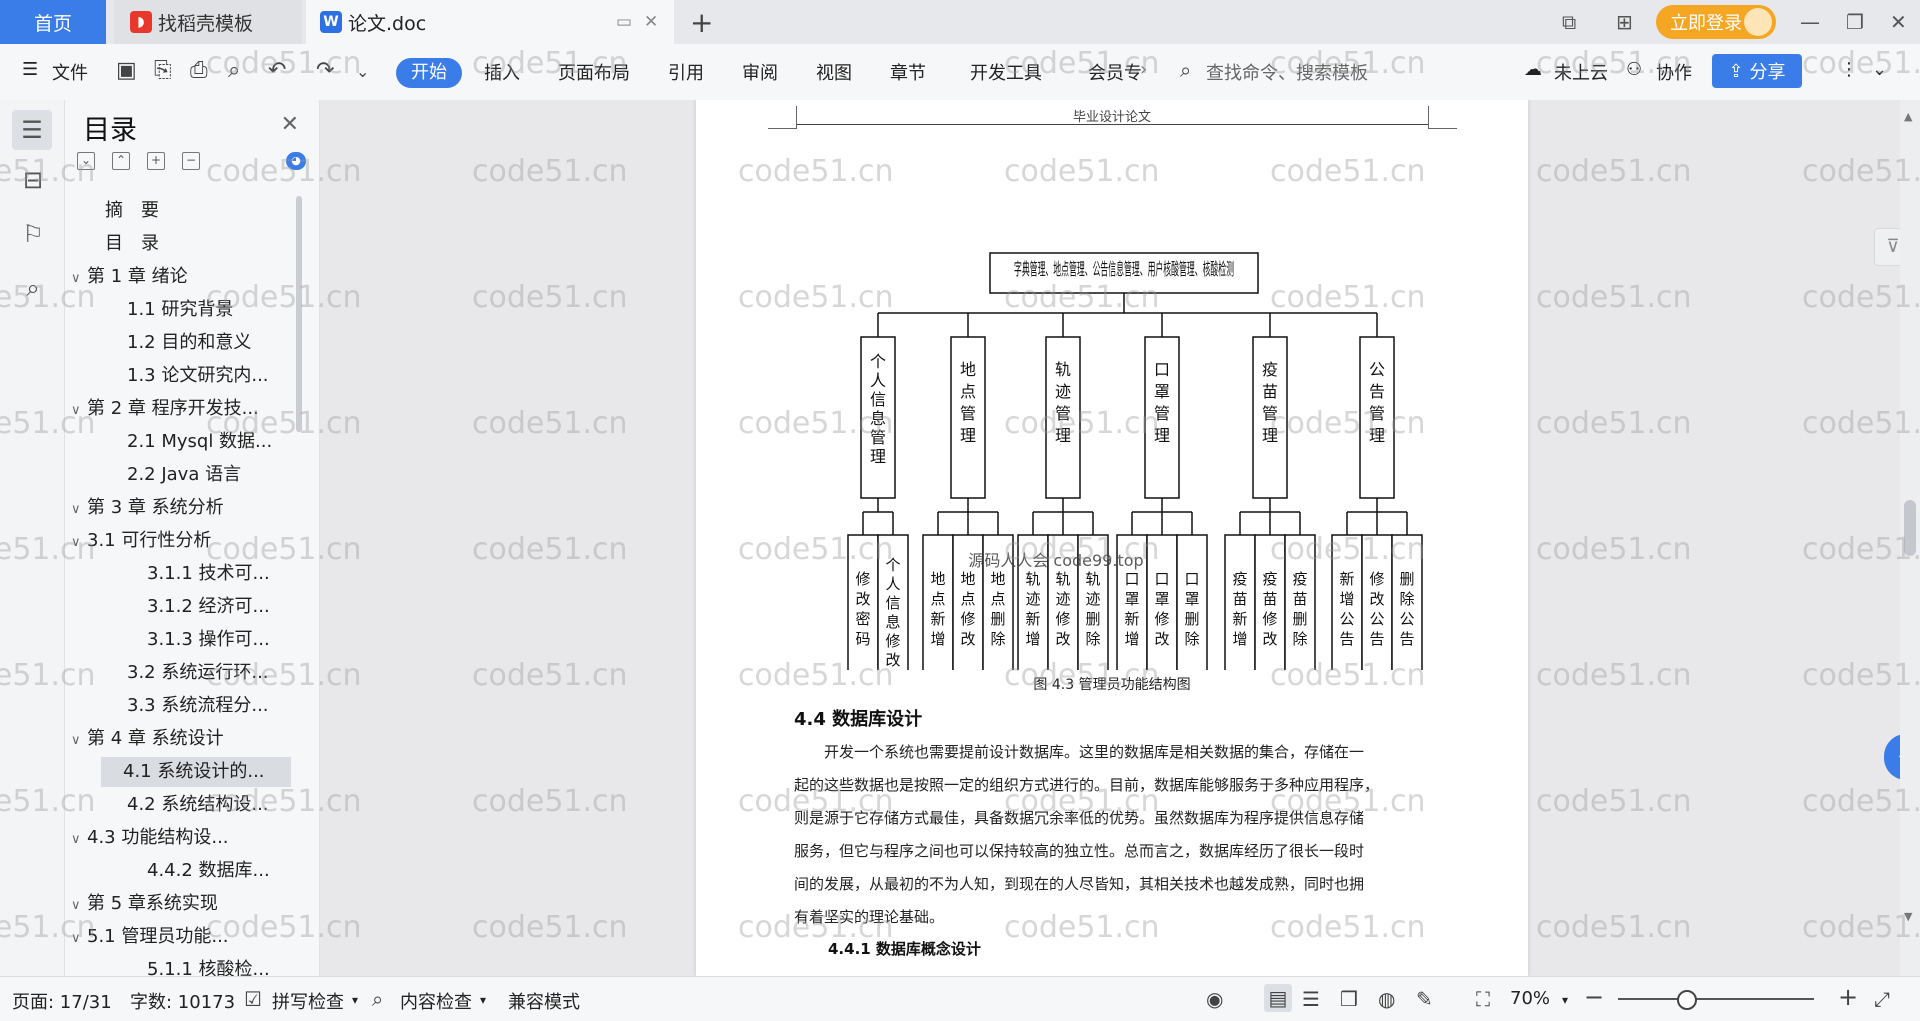 This screenshot has width=1920, height=1021. I want to click on collab-button: 协作, so click(1674, 72).